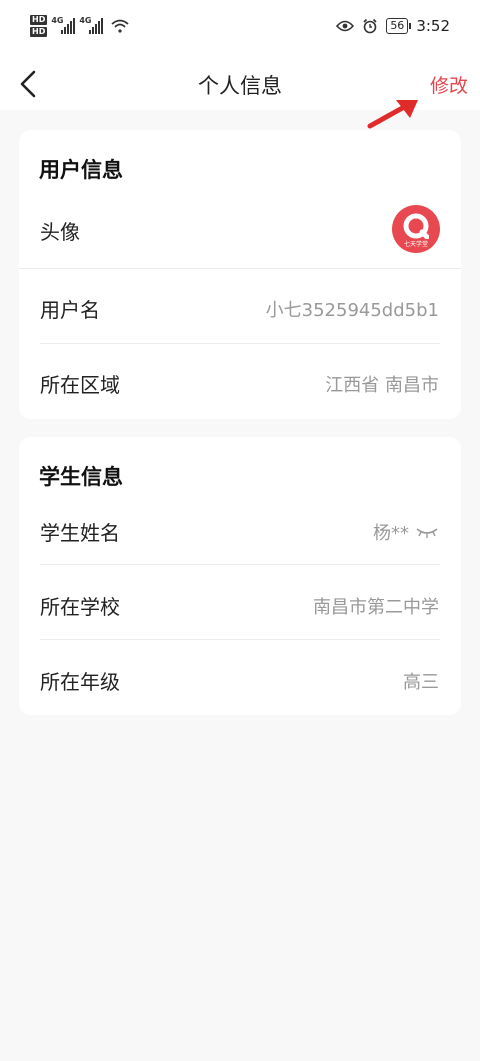 The width and height of the screenshot is (480, 1061). I want to click on student-name-value: 杨**, so click(391, 533).